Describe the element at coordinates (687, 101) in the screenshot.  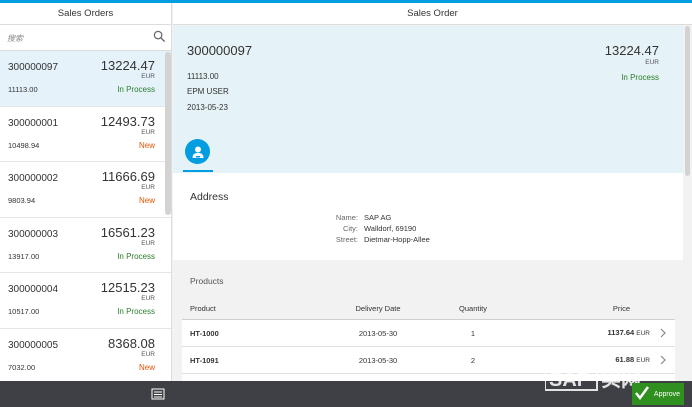
I see `detail-scrollbar` at that location.